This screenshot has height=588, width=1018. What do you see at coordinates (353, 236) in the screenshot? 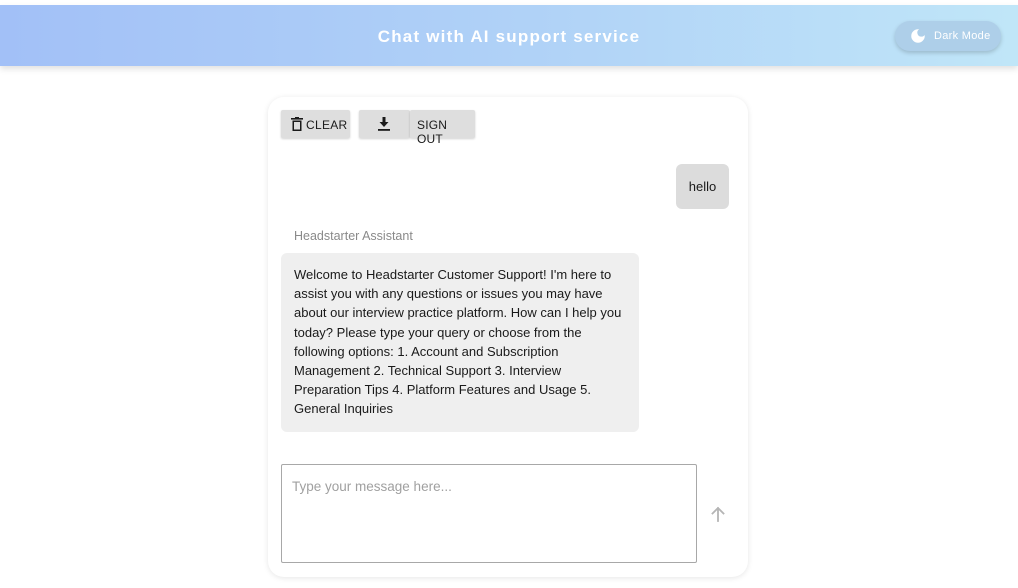
I see `assistant-sender-name: Headstarter Assistant` at bounding box center [353, 236].